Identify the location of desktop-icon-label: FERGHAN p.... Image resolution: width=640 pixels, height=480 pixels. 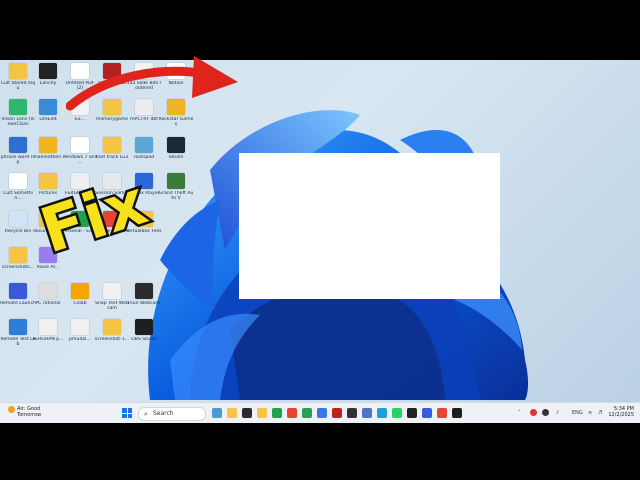
(48, 339).